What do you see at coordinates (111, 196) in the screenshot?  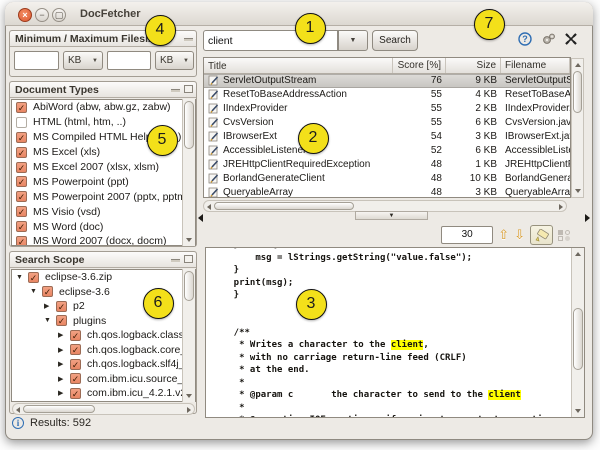 I see `document-type-label: MS Powerpoint 2007 (pptx, pptm)` at bounding box center [111, 196].